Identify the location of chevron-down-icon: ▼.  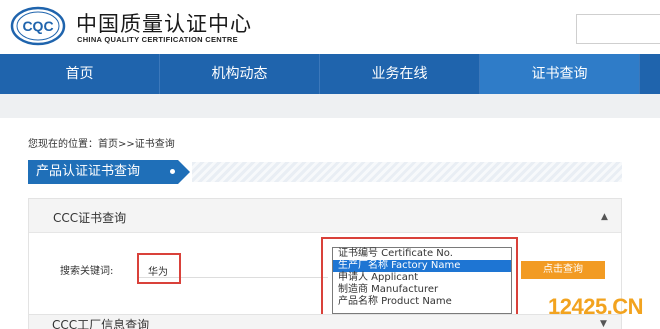
(603, 324).